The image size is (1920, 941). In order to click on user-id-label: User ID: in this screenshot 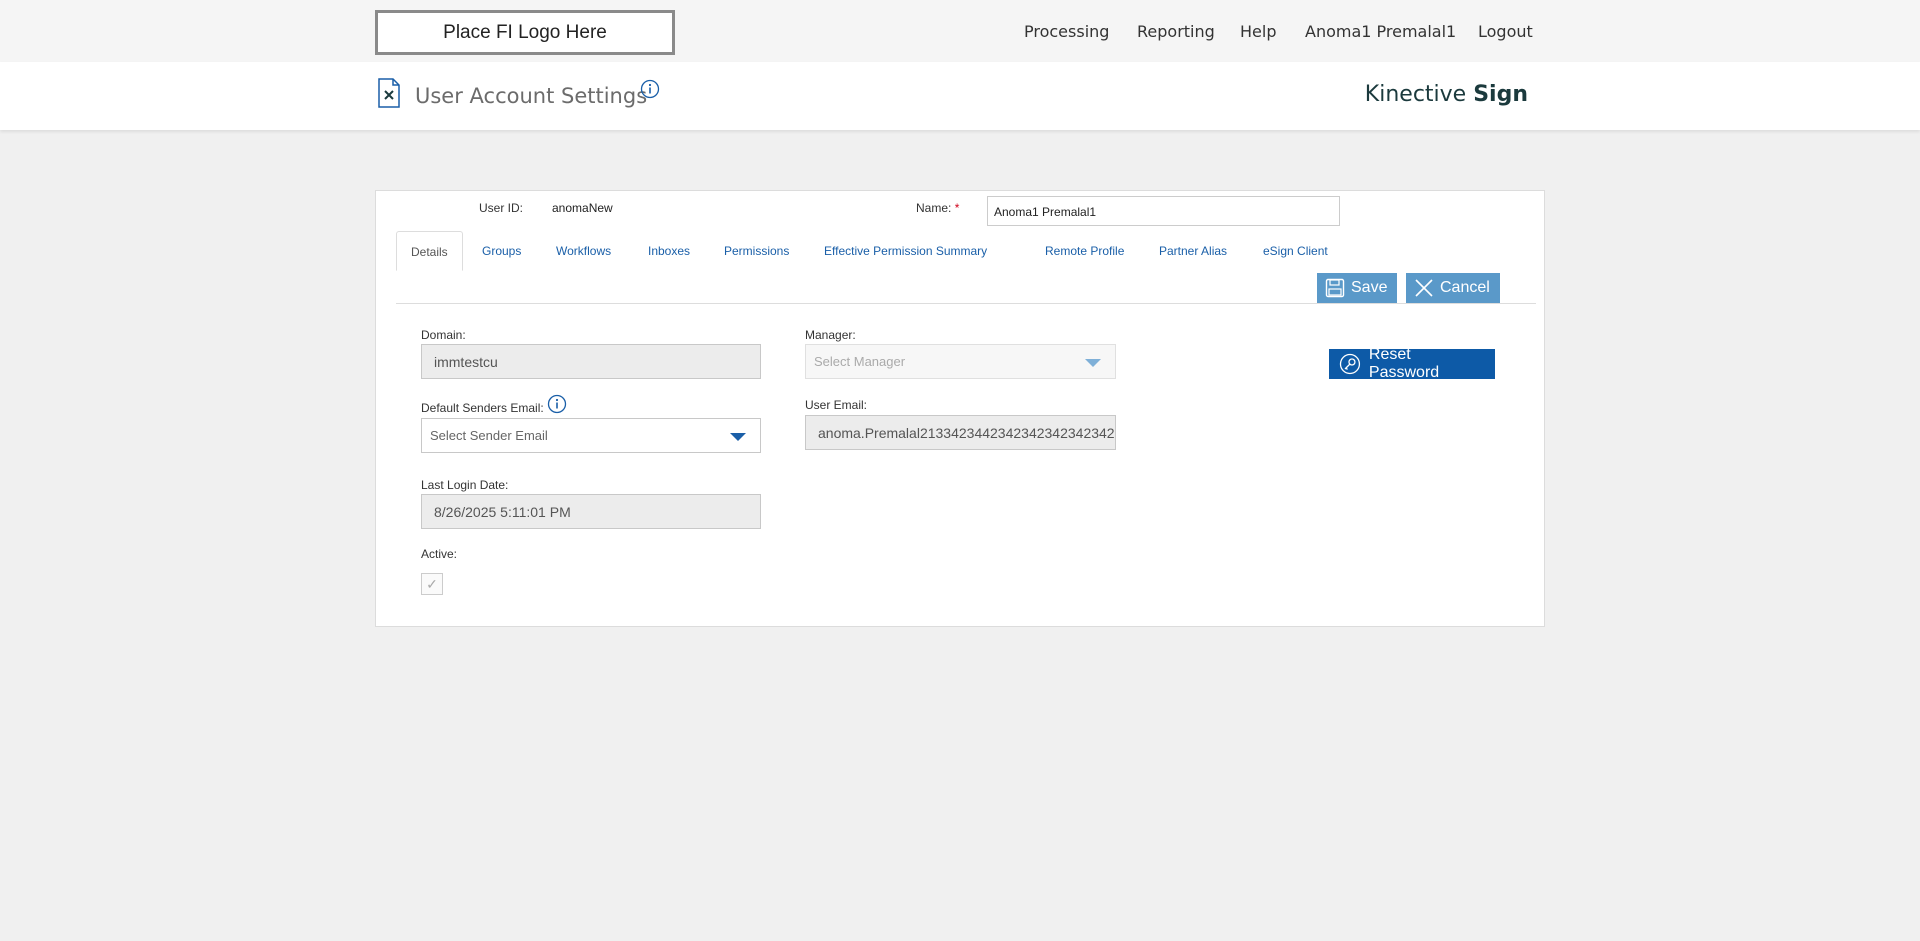, I will do `click(501, 208)`.